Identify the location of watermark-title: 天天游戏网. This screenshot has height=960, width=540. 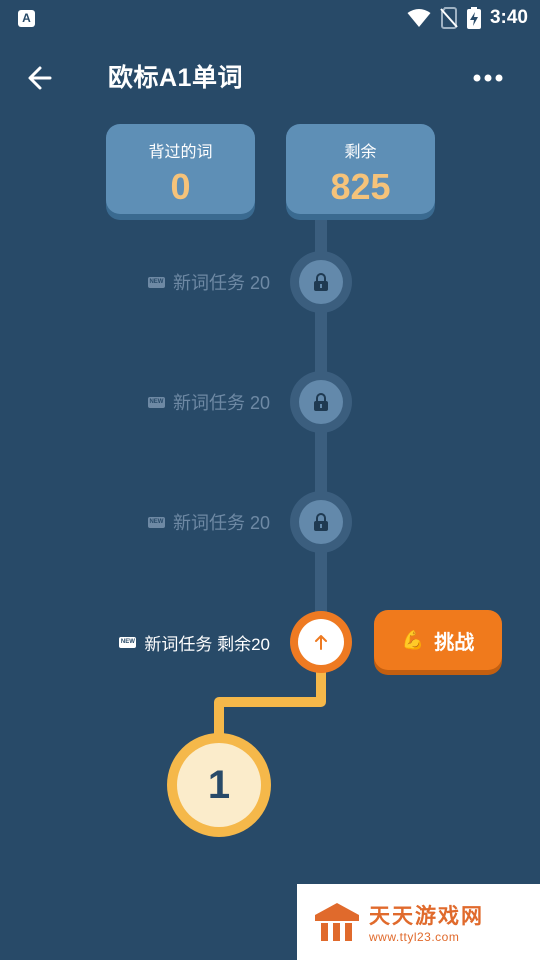
(426, 916).